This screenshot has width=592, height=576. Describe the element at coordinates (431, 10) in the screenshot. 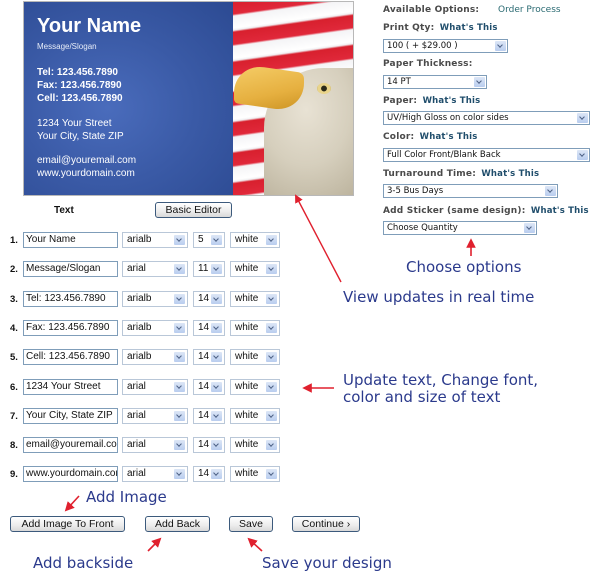

I see `available-options-title: Available Options:` at that location.